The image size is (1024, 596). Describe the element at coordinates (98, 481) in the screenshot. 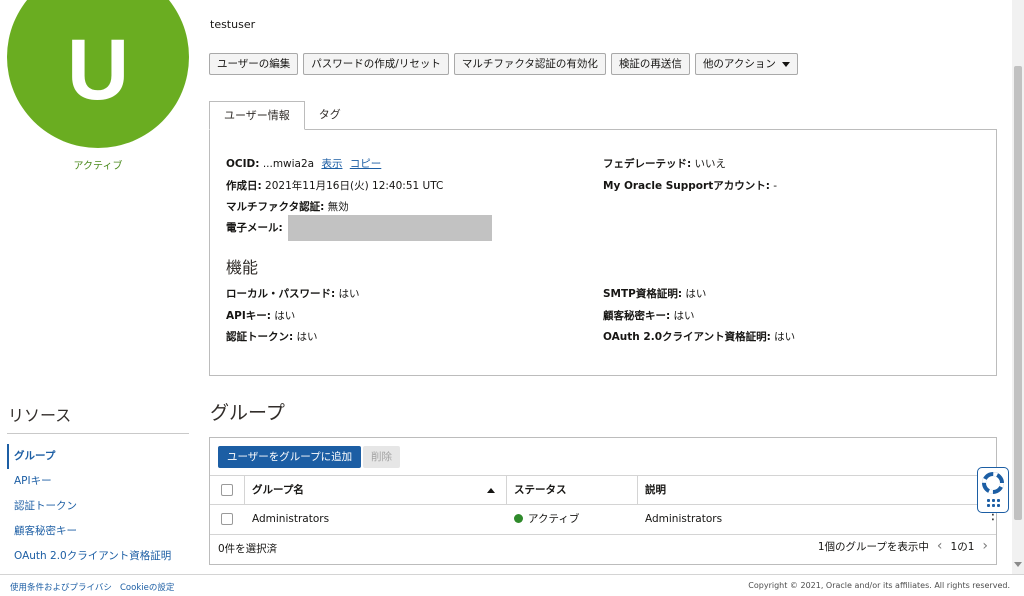

I see `resource-item-api-keys: APIキー` at that location.